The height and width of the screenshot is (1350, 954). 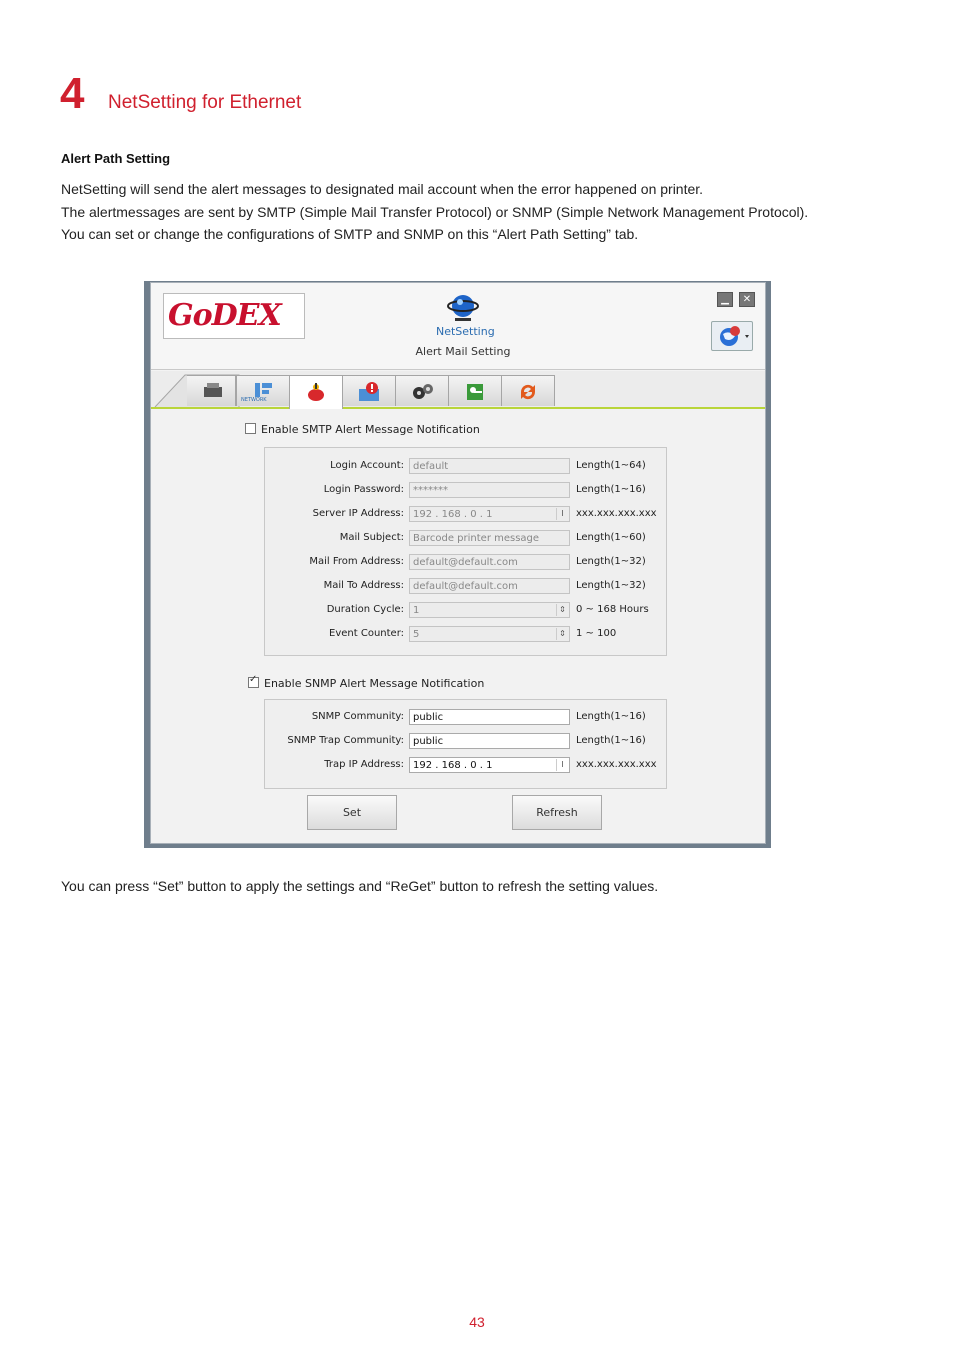 What do you see at coordinates (611, 561) in the screenshot?
I see `mail-from-hint: Length(1~32)` at bounding box center [611, 561].